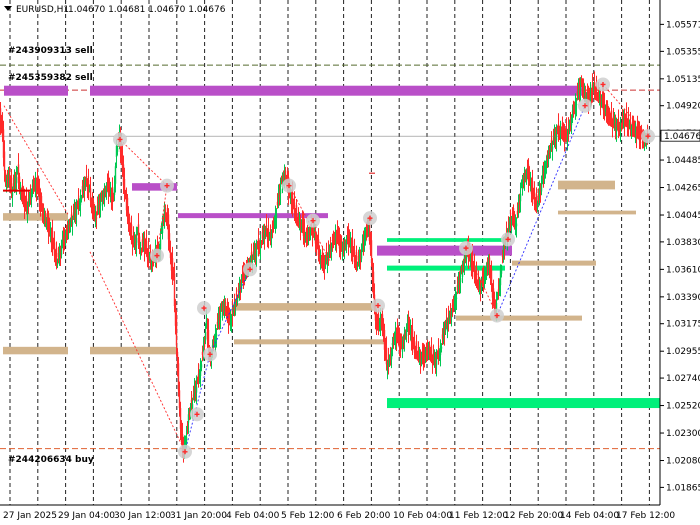  What do you see at coordinates (683, 352) in the screenshot?
I see `price-label: 1.02955` at bounding box center [683, 352].